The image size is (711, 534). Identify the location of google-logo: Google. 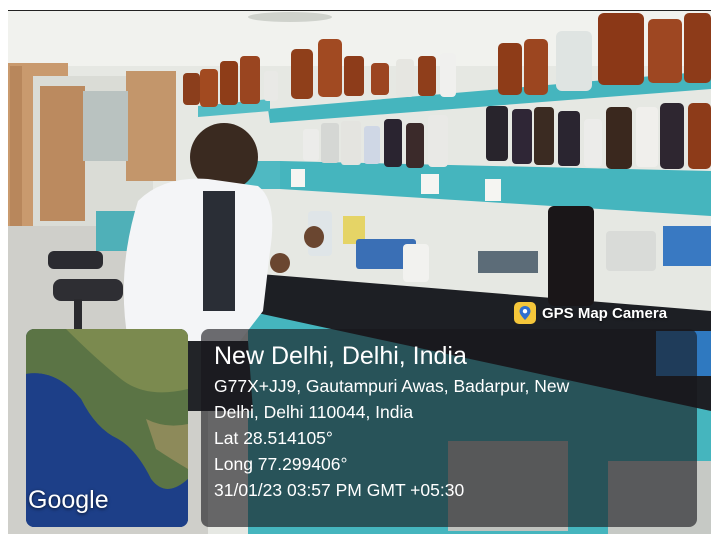
(68, 500).